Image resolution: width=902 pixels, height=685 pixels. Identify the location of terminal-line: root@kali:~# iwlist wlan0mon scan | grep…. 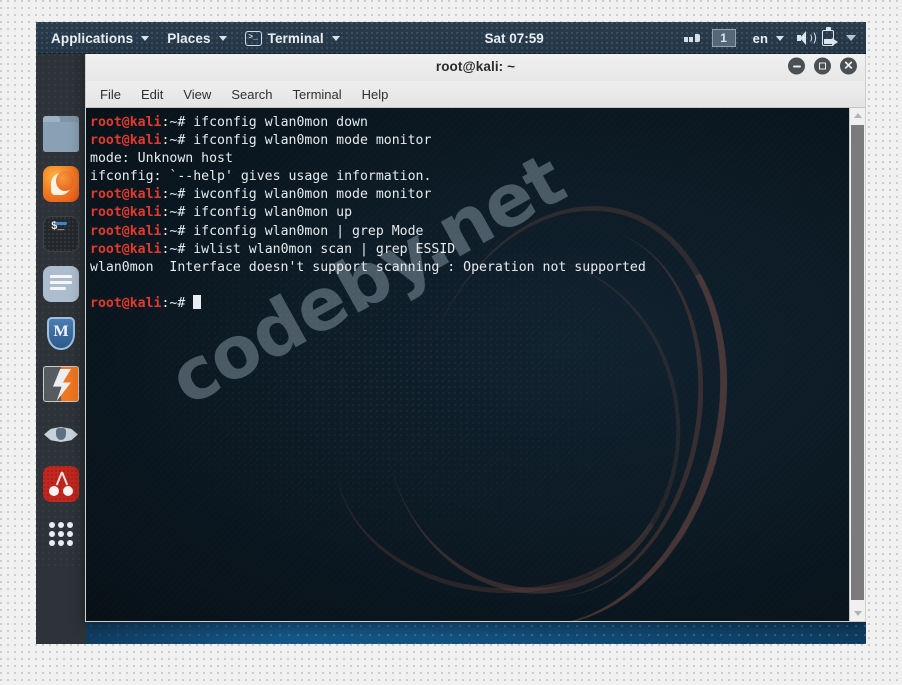
(469, 250).